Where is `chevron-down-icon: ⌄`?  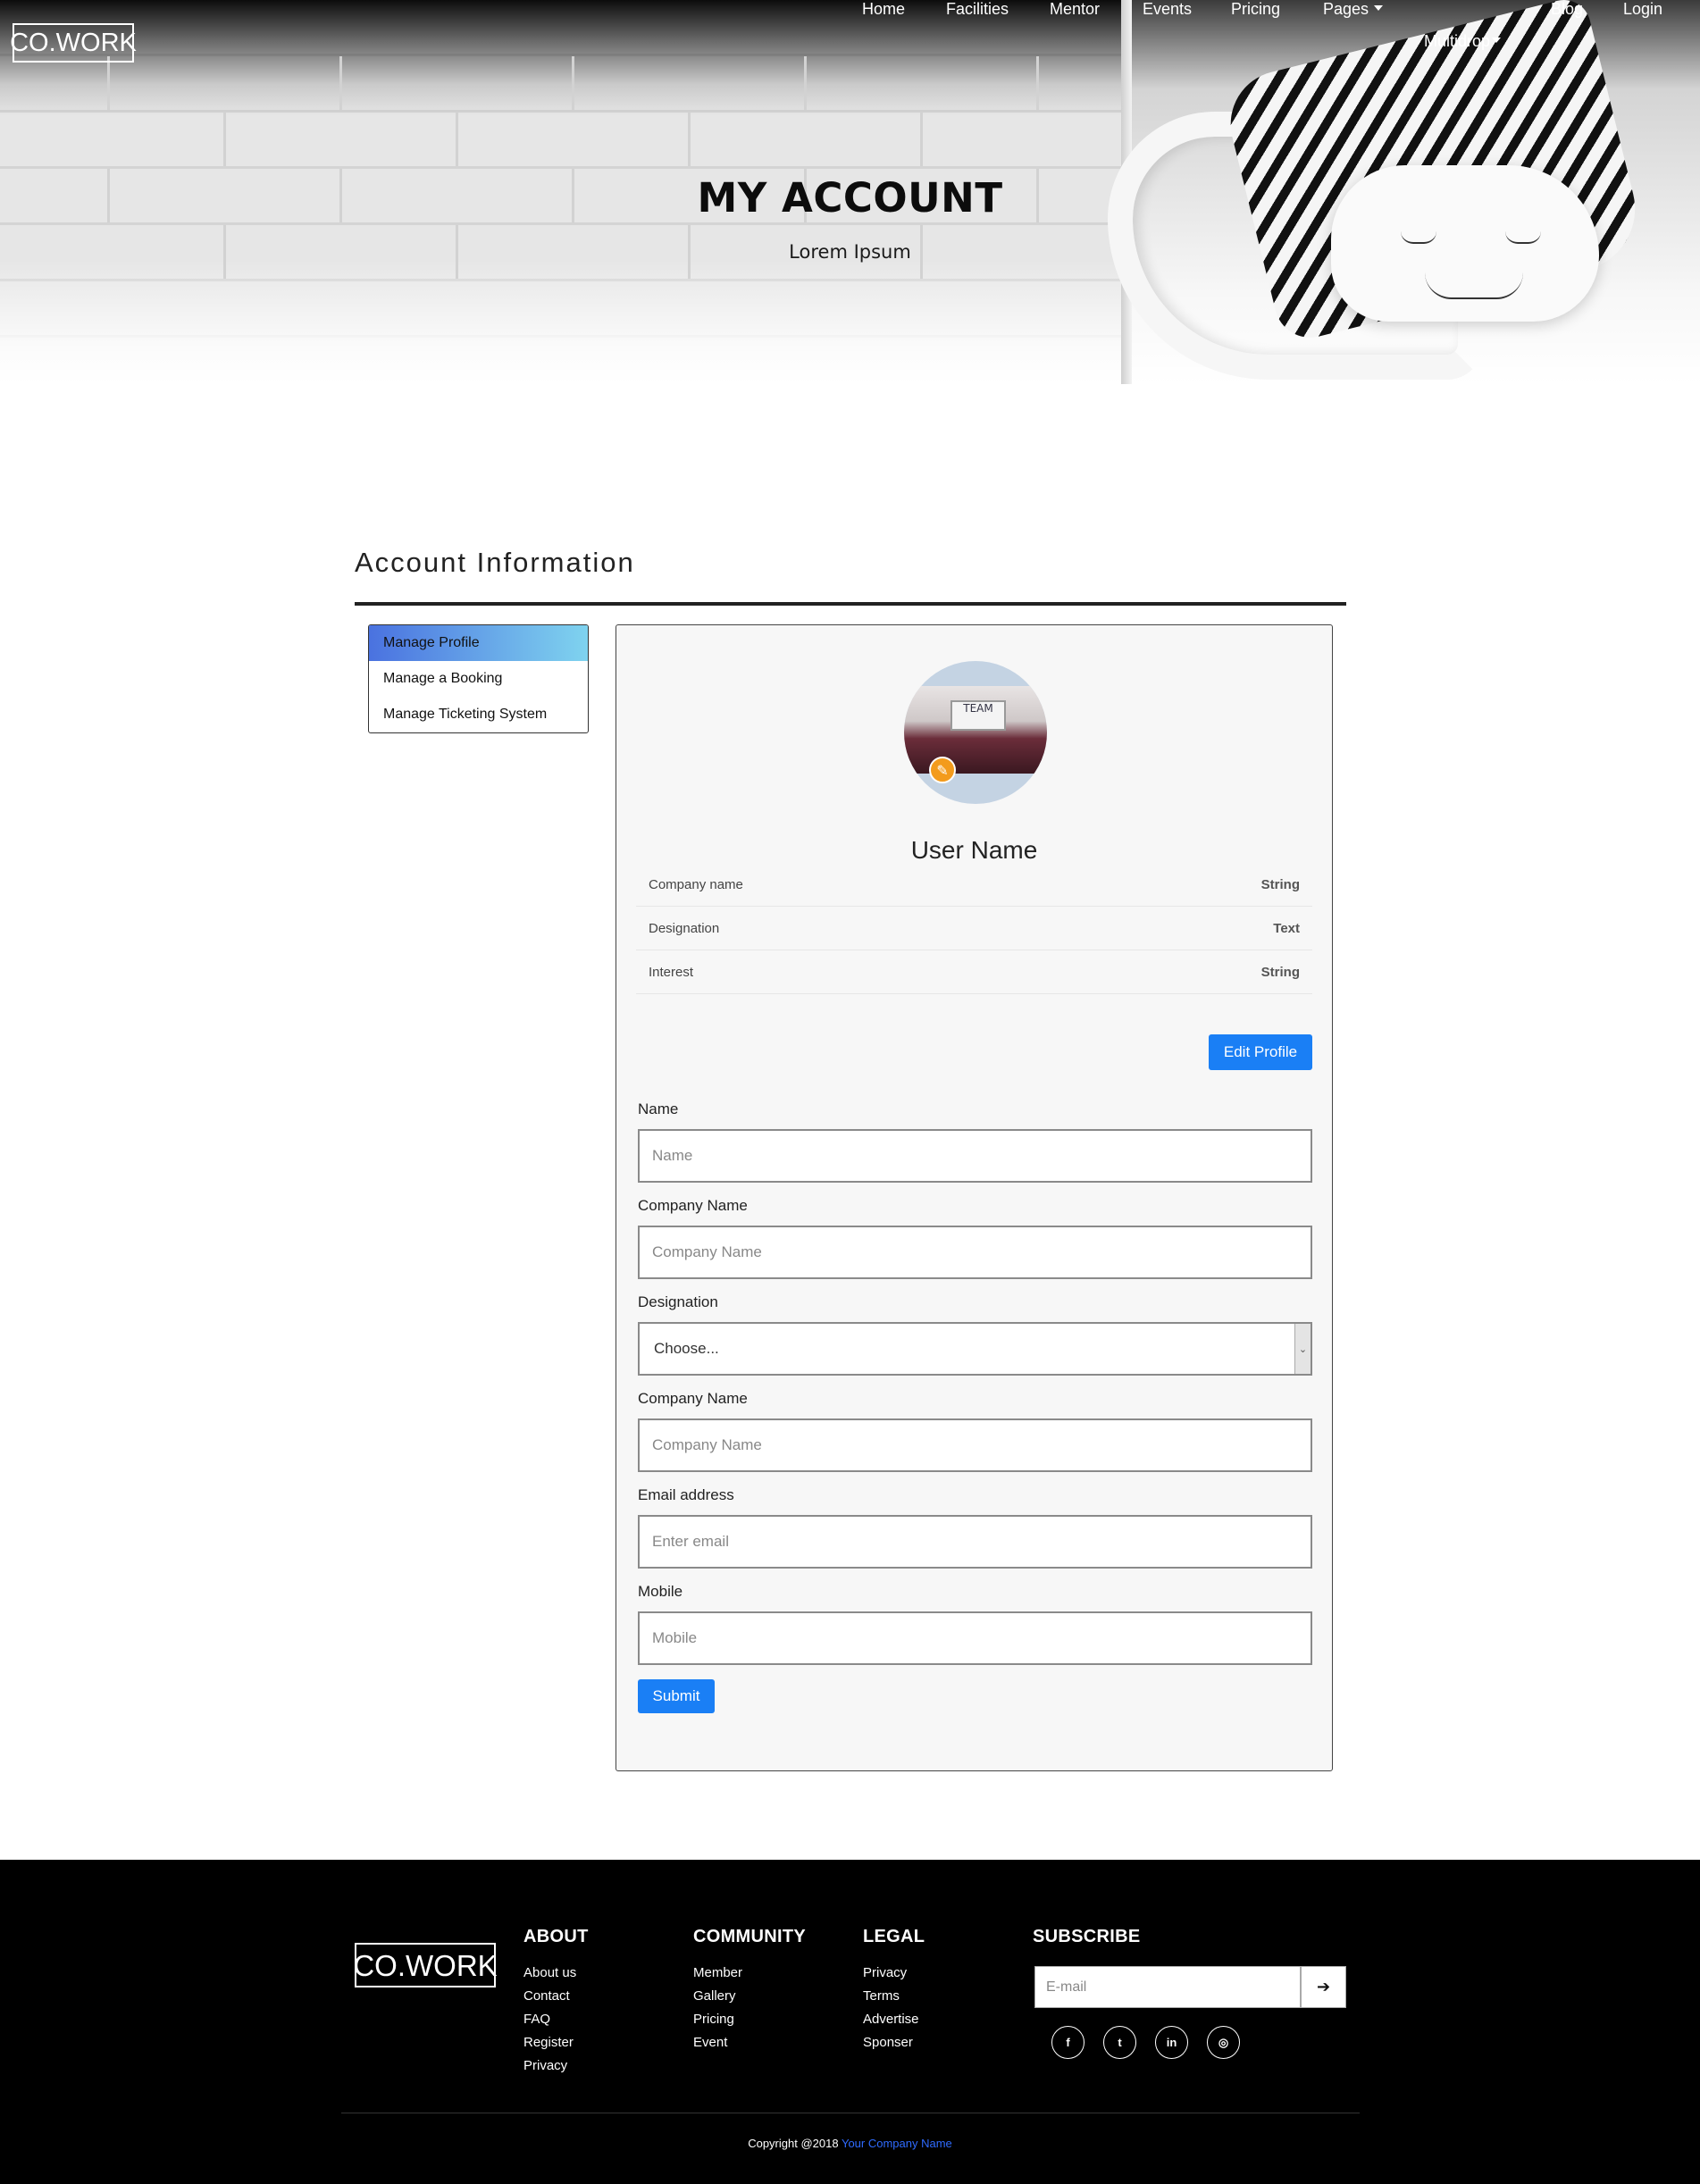 chevron-down-icon: ⌄ is located at coordinates (1302, 1349).